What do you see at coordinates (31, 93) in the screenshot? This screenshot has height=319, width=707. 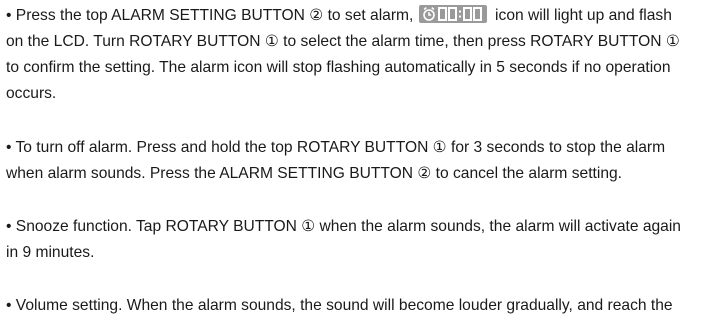 I see `text-line: occurs.` at bounding box center [31, 93].